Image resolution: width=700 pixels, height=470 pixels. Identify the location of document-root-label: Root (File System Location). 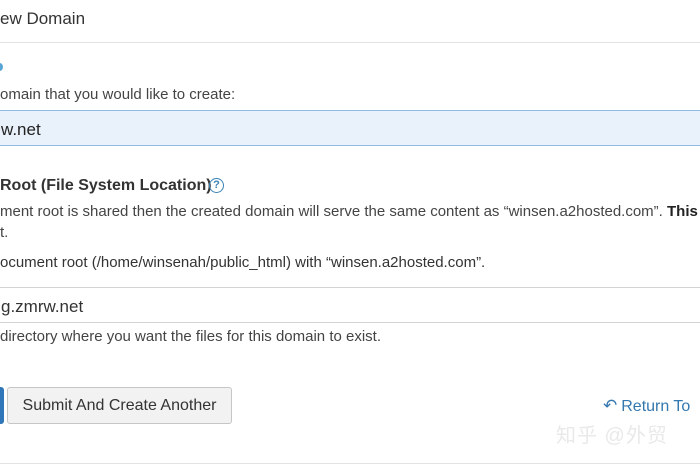
(106, 185).